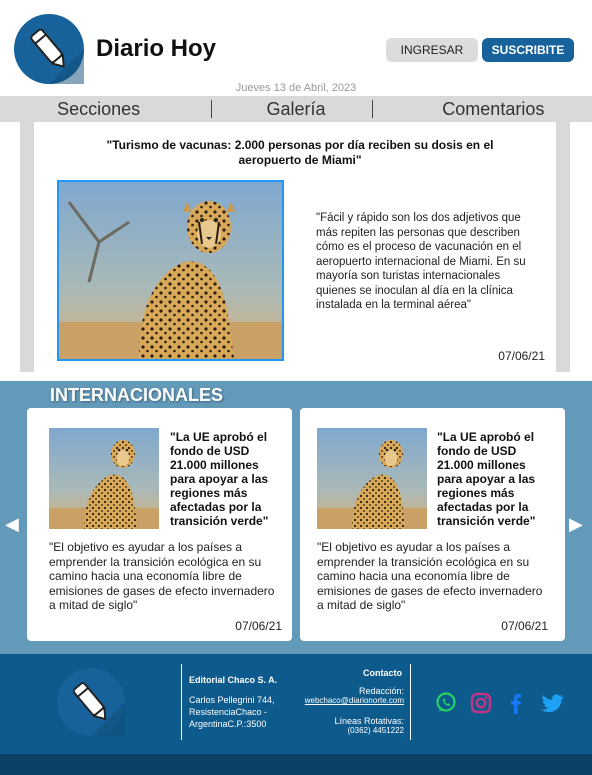 Image resolution: width=592 pixels, height=775 pixels. I want to click on footer-bottom-bar, so click(296, 764).